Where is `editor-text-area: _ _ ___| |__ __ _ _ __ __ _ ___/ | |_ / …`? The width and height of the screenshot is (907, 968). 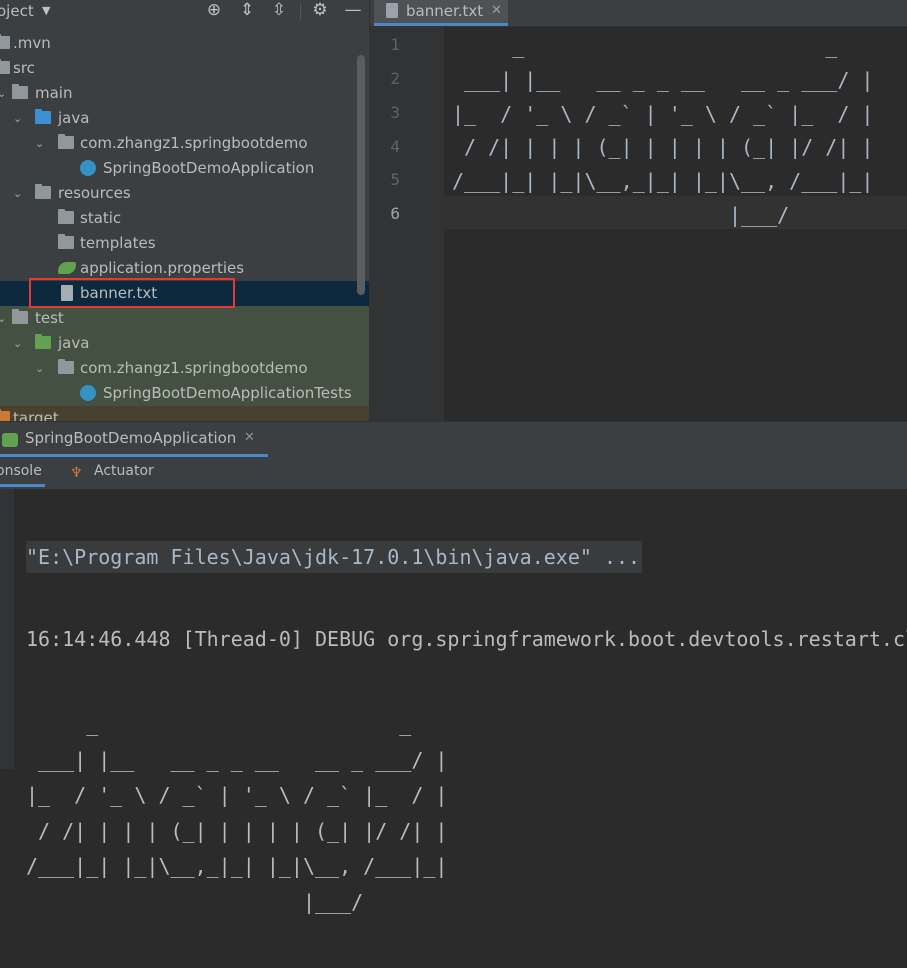 editor-text-area: _ _ ___| |__ __ _ _ __ __ _ ___/ | |_ / … is located at coordinates (662, 131).